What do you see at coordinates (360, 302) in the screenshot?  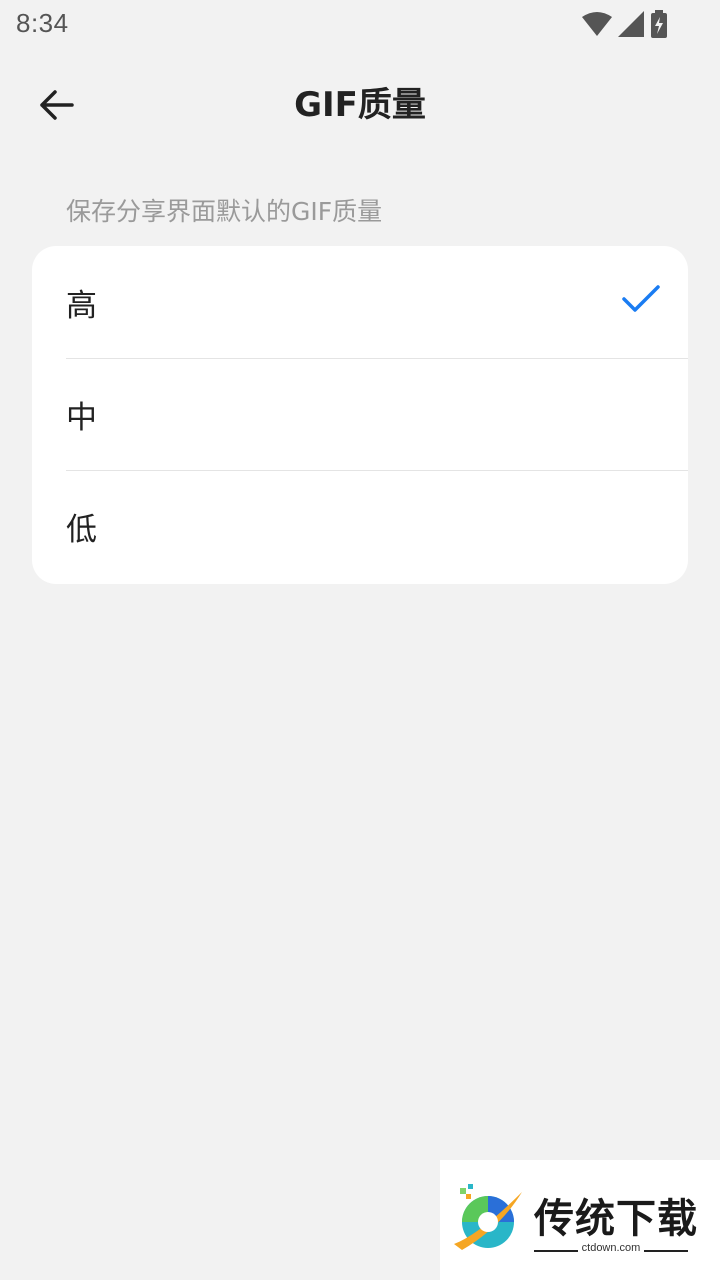 I see `option-high: 高` at bounding box center [360, 302].